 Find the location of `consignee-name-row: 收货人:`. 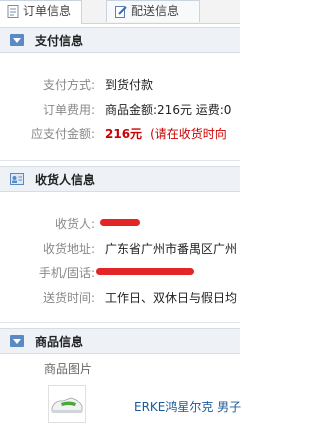

consignee-name-row: 收货人: is located at coordinates (120, 223).